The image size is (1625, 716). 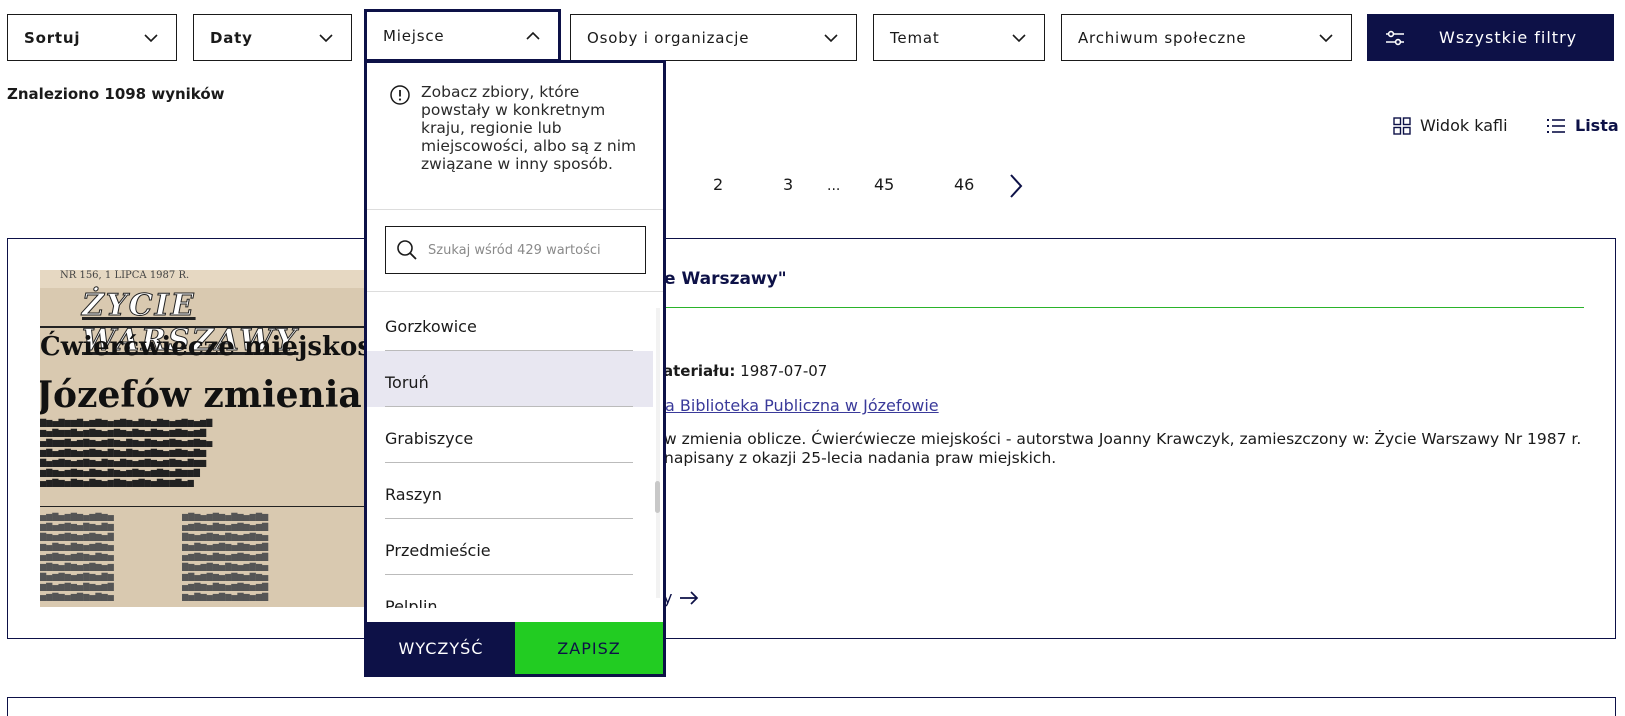 I want to click on place-option-label: Przedmieście, so click(x=438, y=550).